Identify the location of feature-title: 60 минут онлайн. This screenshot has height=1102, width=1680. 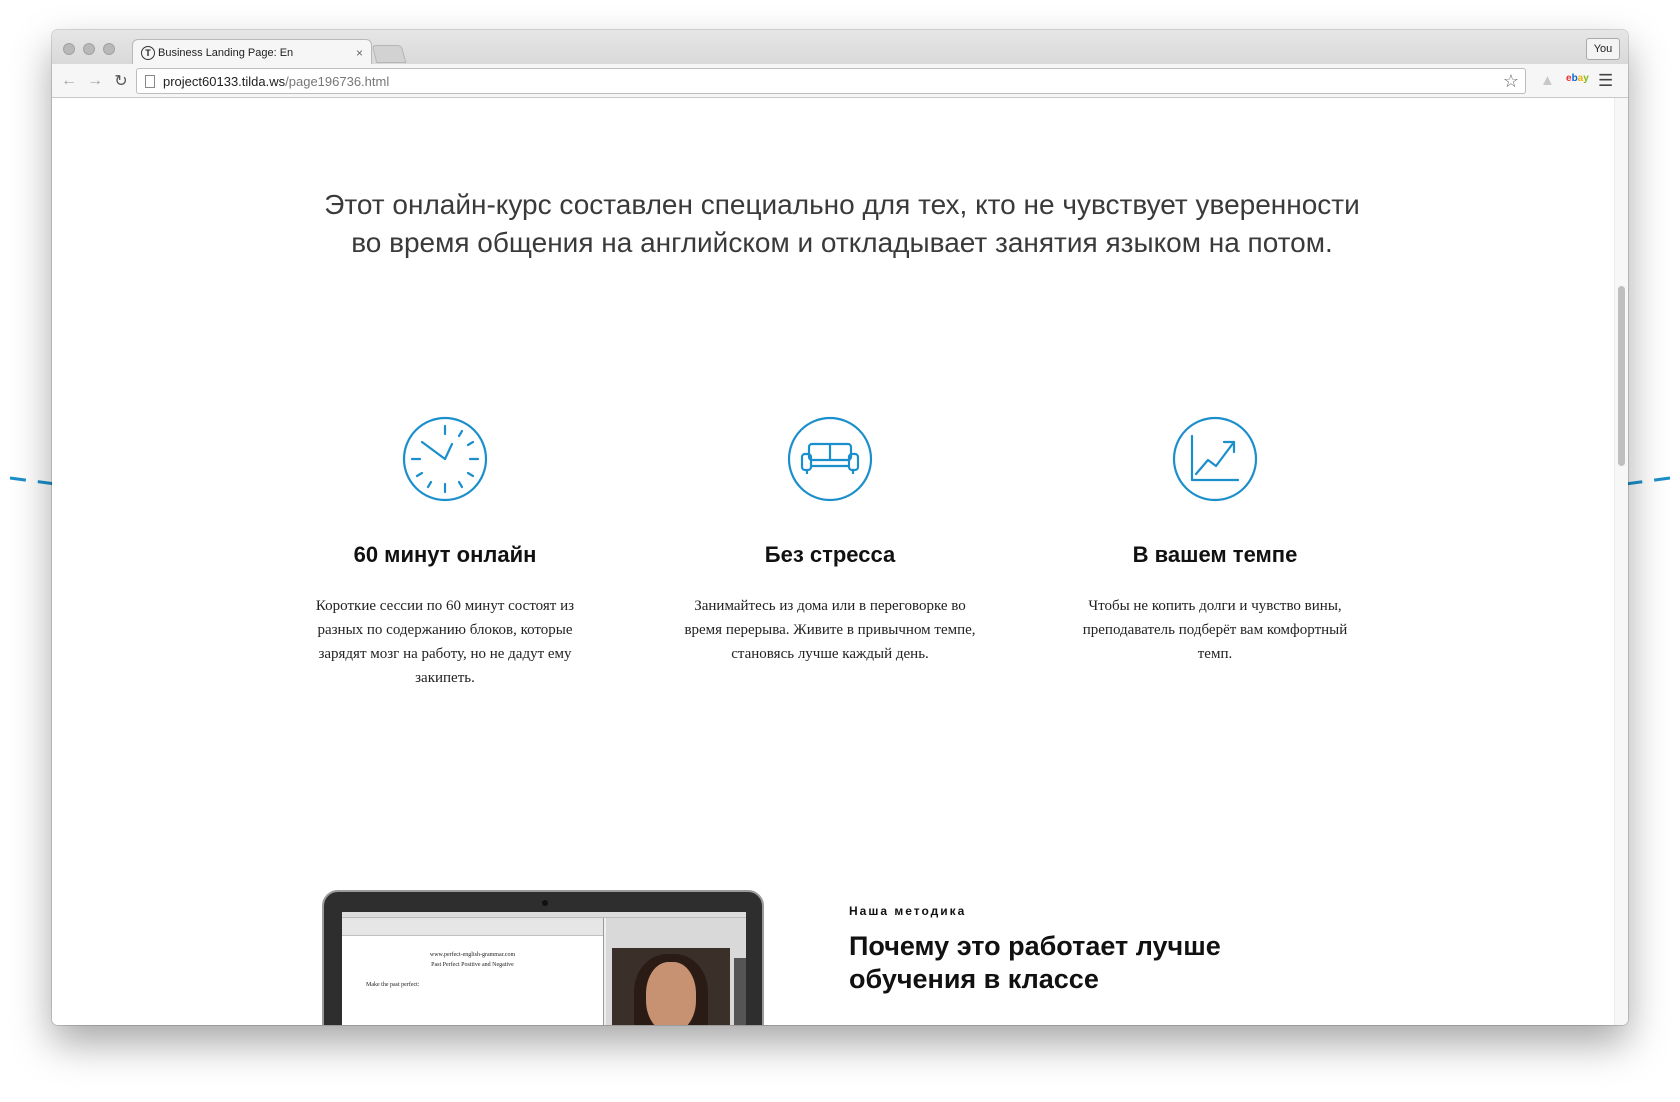
(445, 554).